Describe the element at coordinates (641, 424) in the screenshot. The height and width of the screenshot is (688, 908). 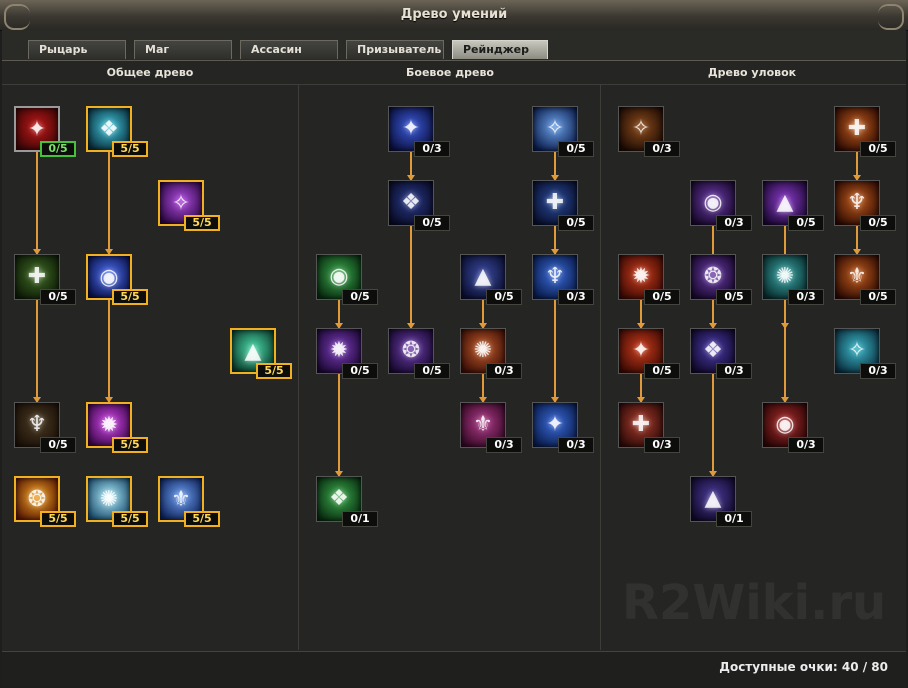
I see `red-arrow3-icon: ✚` at that location.